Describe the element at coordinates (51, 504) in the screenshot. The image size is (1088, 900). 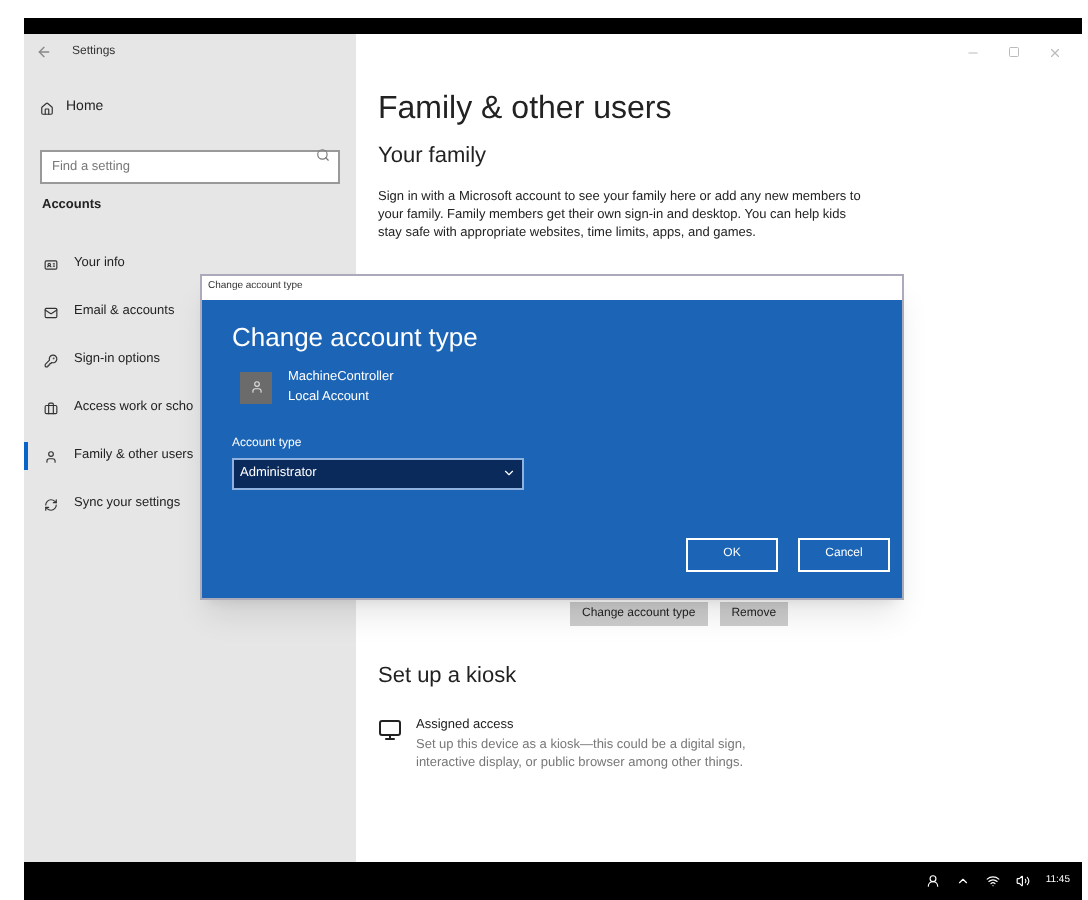
I see `sync-icon` at that location.